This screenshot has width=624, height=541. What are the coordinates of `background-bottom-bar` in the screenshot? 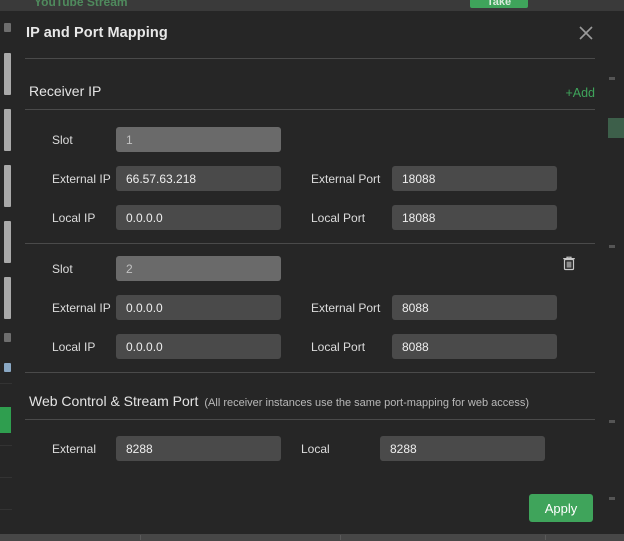 It's located at (312, 537).